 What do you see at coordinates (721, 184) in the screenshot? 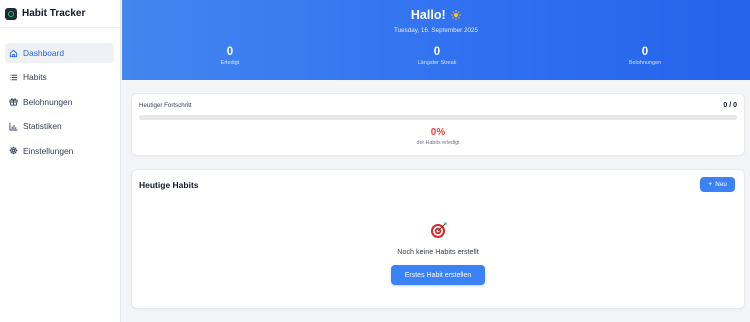
I see `new-habit-label: Neu` at bounding box center [721, 184].